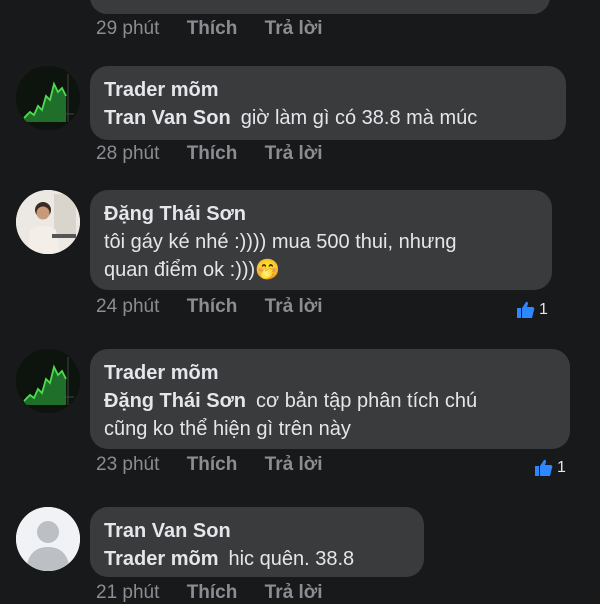 This screenshot has height=604, width=600. Describe the element at coordinates (161, 559) in the screenshot. I see `comment-mention: Trader mõm` at that location.